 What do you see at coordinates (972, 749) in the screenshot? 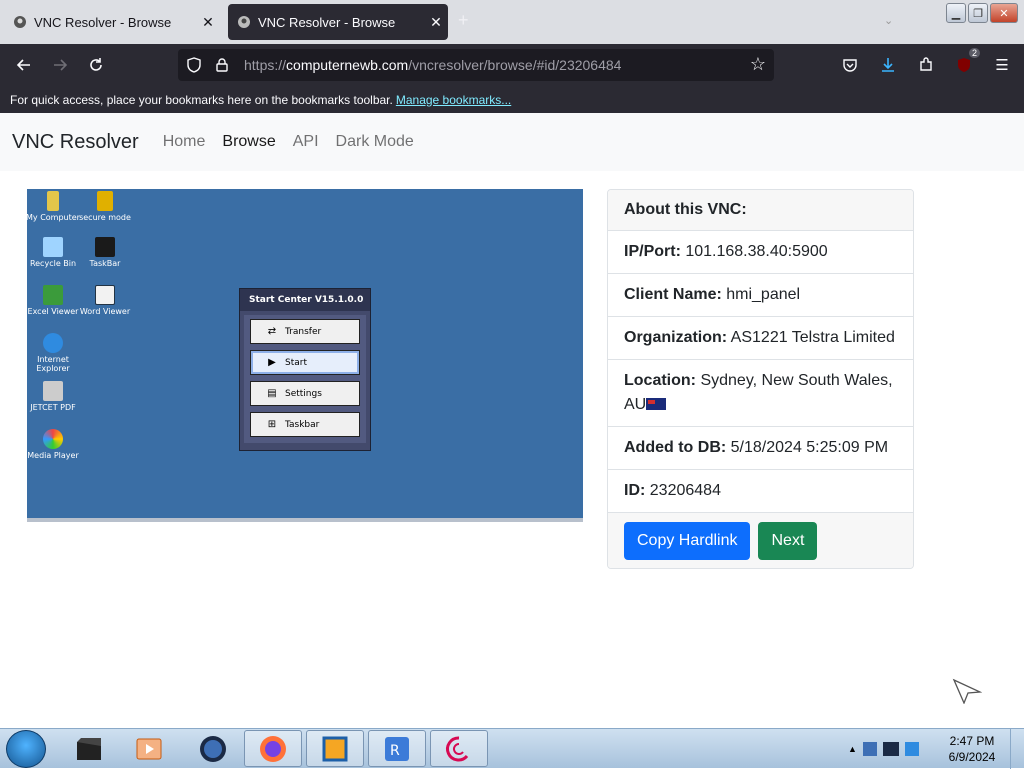
I see `taskbar-clock: 2:47 PM 6/9/2024` at bounding box center [972, 749].